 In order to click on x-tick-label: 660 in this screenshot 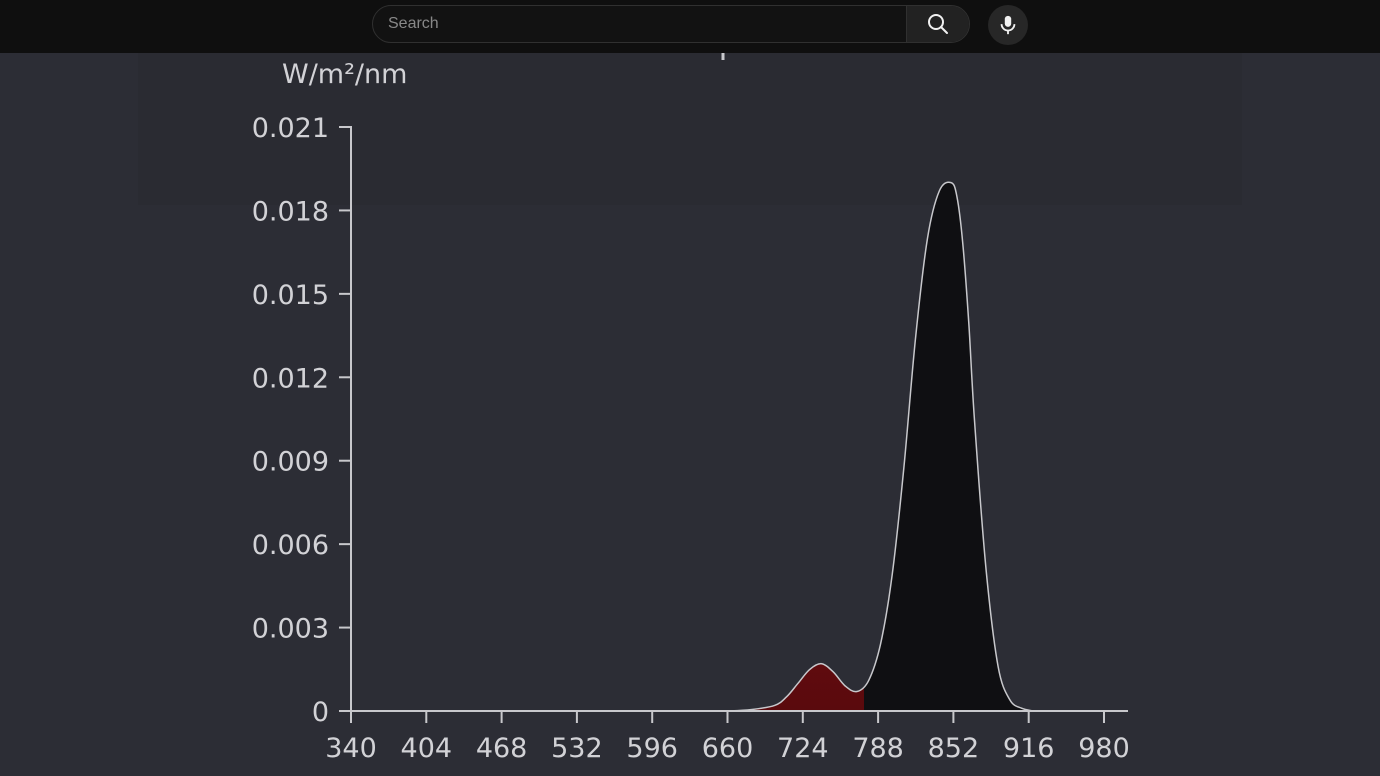, I will do `click(728, 748)`.